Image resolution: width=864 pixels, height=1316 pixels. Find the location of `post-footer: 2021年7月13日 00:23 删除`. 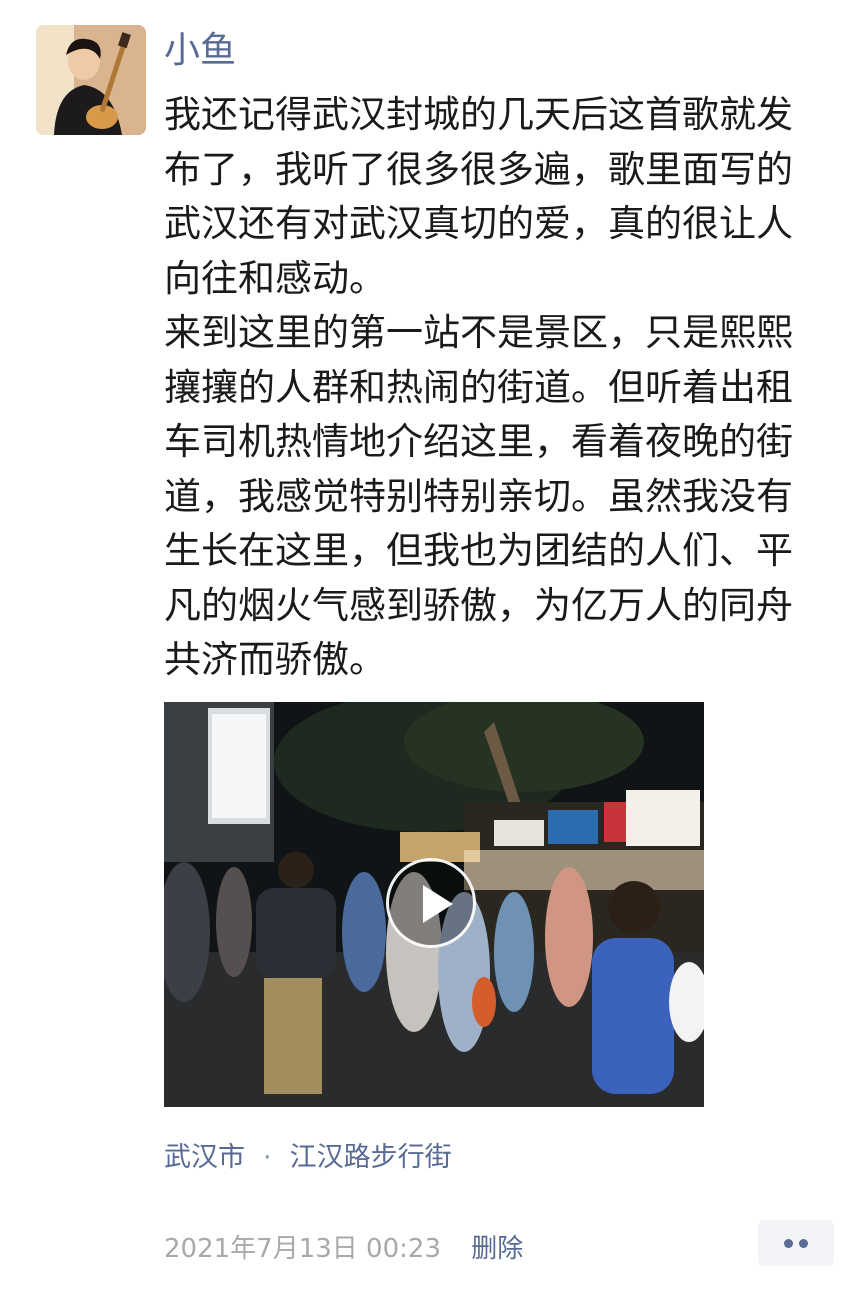

post-footer: 2021年7月13日 00:23 删除 is located at coordinates (343, 1249).